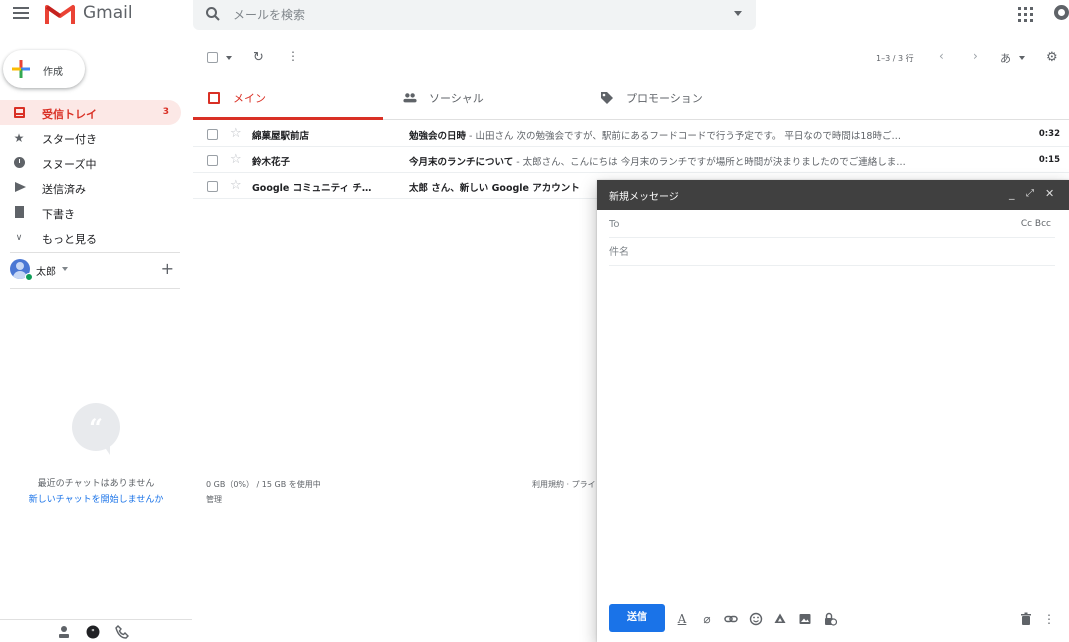 The image size is (1069, 642). I want to click on compose-label: 作成, so click(53, 72).